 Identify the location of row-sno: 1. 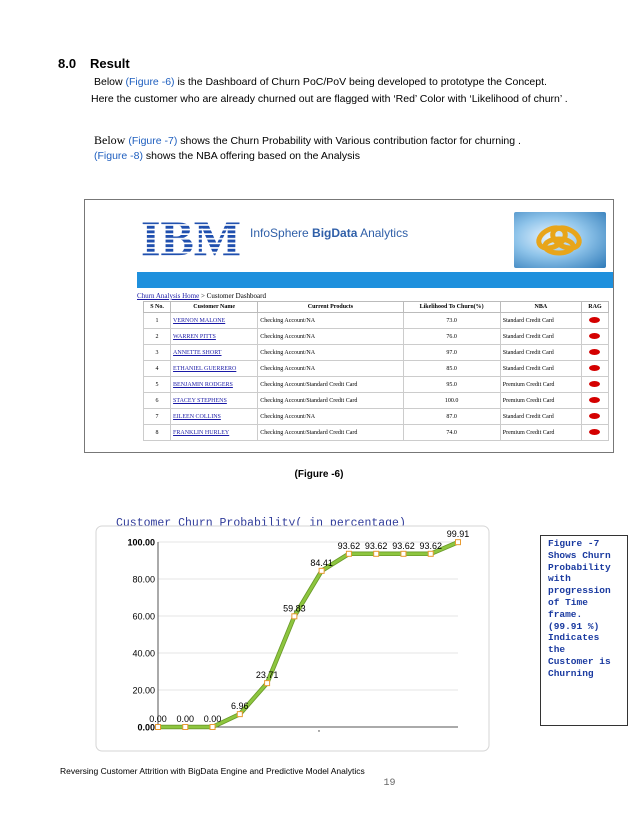
(157, 320).